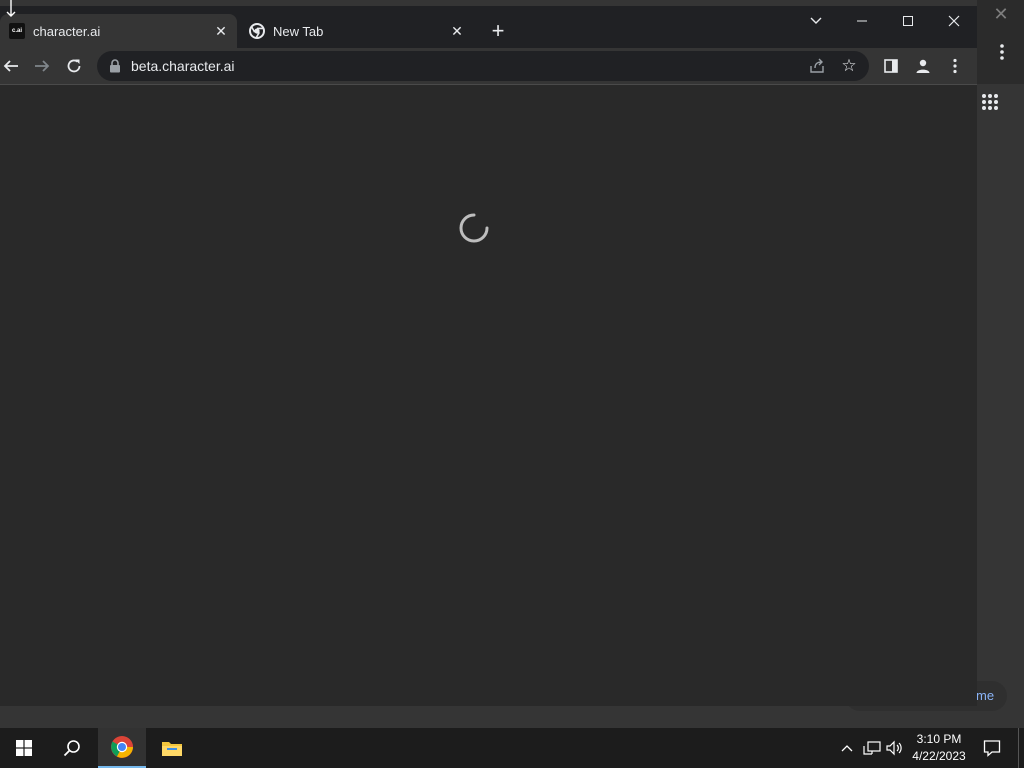  Describe the element at coordinates (298, 31) in the screenshot. I see `tab-title: New Tab` at that location.